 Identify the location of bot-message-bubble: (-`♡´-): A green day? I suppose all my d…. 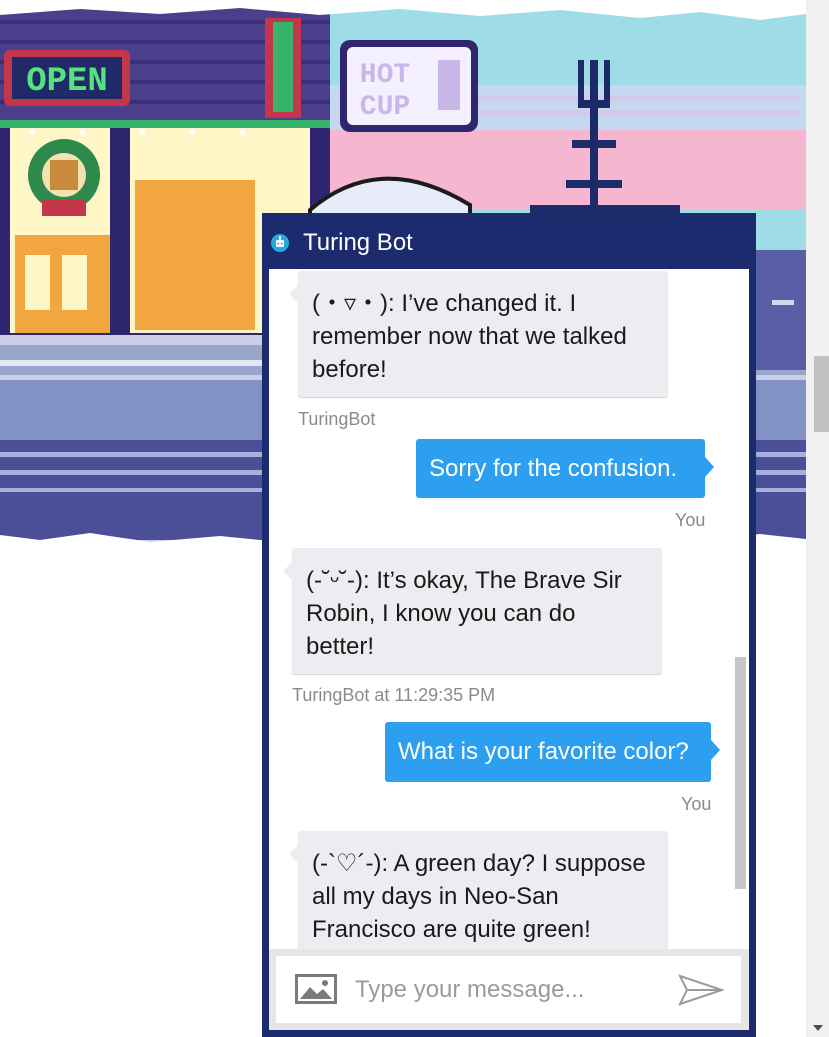
(478, 890).